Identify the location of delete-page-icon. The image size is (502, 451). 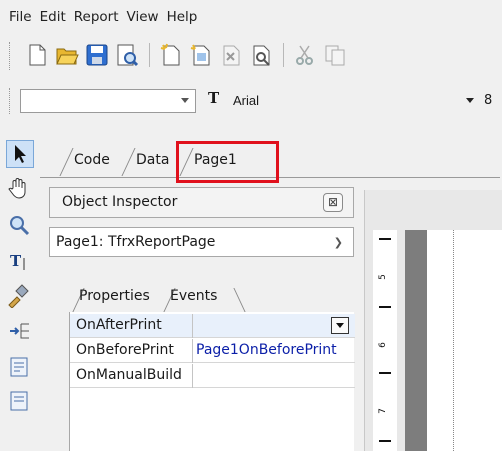
(231, 55).